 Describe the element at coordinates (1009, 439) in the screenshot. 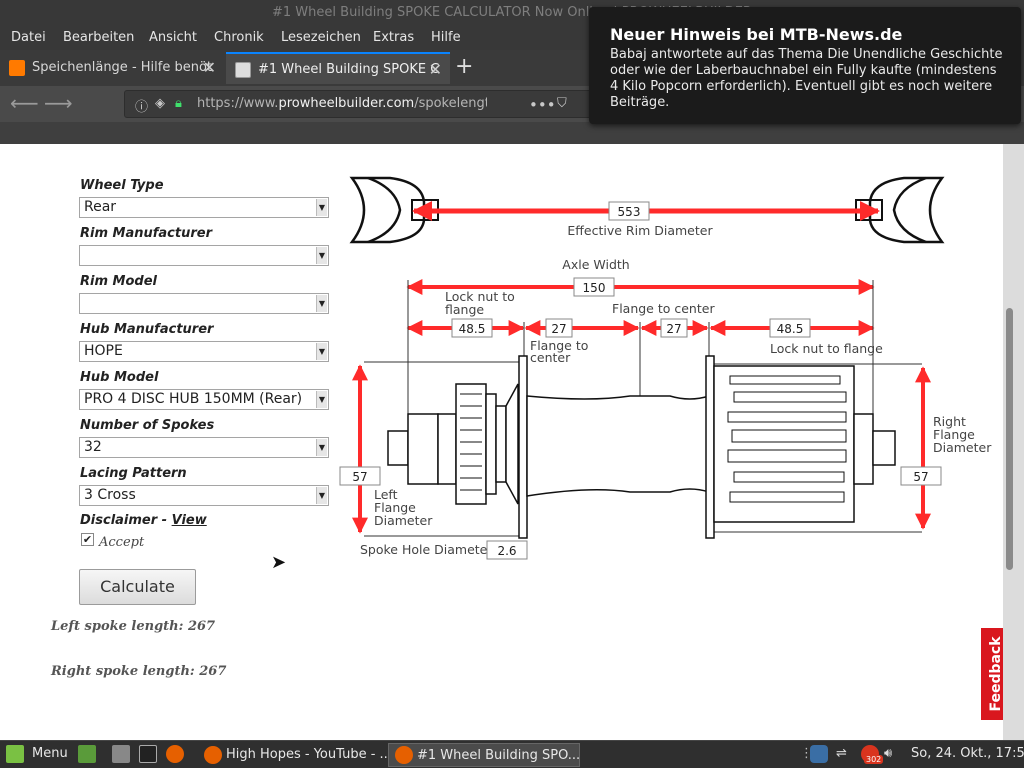

I see `scrollbar-thumb` at that location.